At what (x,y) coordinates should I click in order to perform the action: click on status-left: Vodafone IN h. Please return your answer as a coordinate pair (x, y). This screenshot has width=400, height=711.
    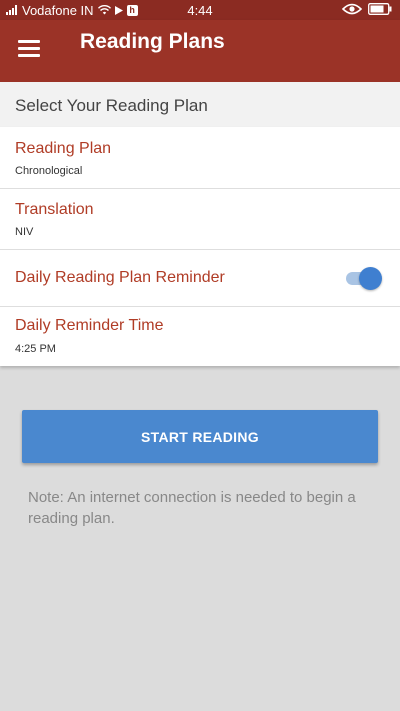
    Looking at the image, I should click on (91, 10).